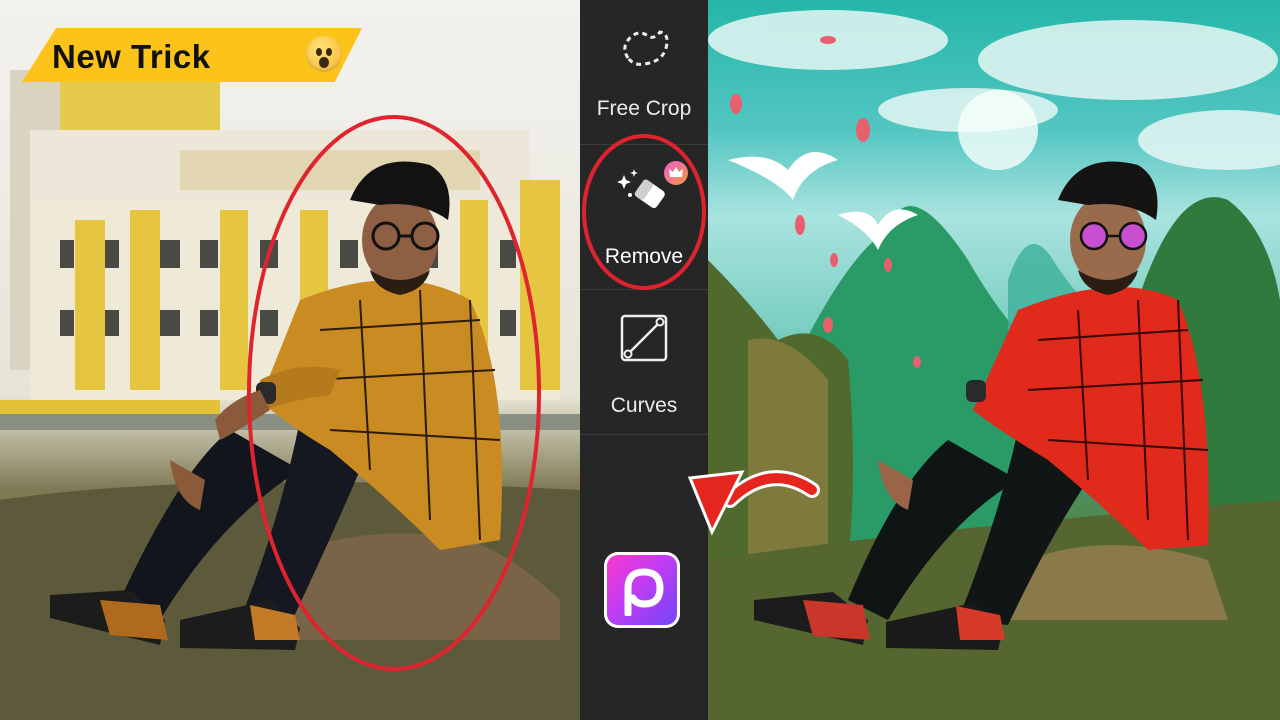 The height and width of the screenshot is (720, 1280). Describe the element at coordinates (644, 217) in the screenshot. I see `tool-remove: Remove` at that location.